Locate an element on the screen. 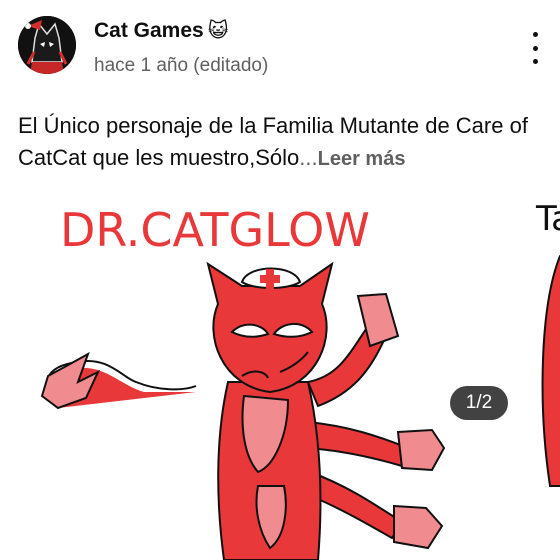  next-image-text: Ta is located at coordinates (547, 219).